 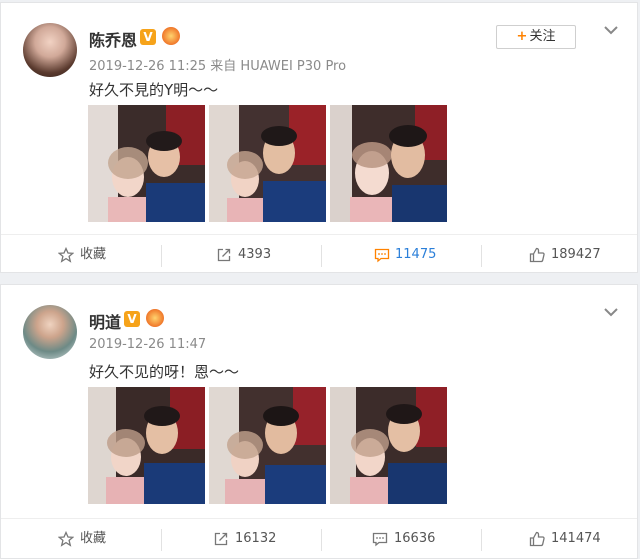 I want to click on comment-button: 11475, so click(x=401, y=255).